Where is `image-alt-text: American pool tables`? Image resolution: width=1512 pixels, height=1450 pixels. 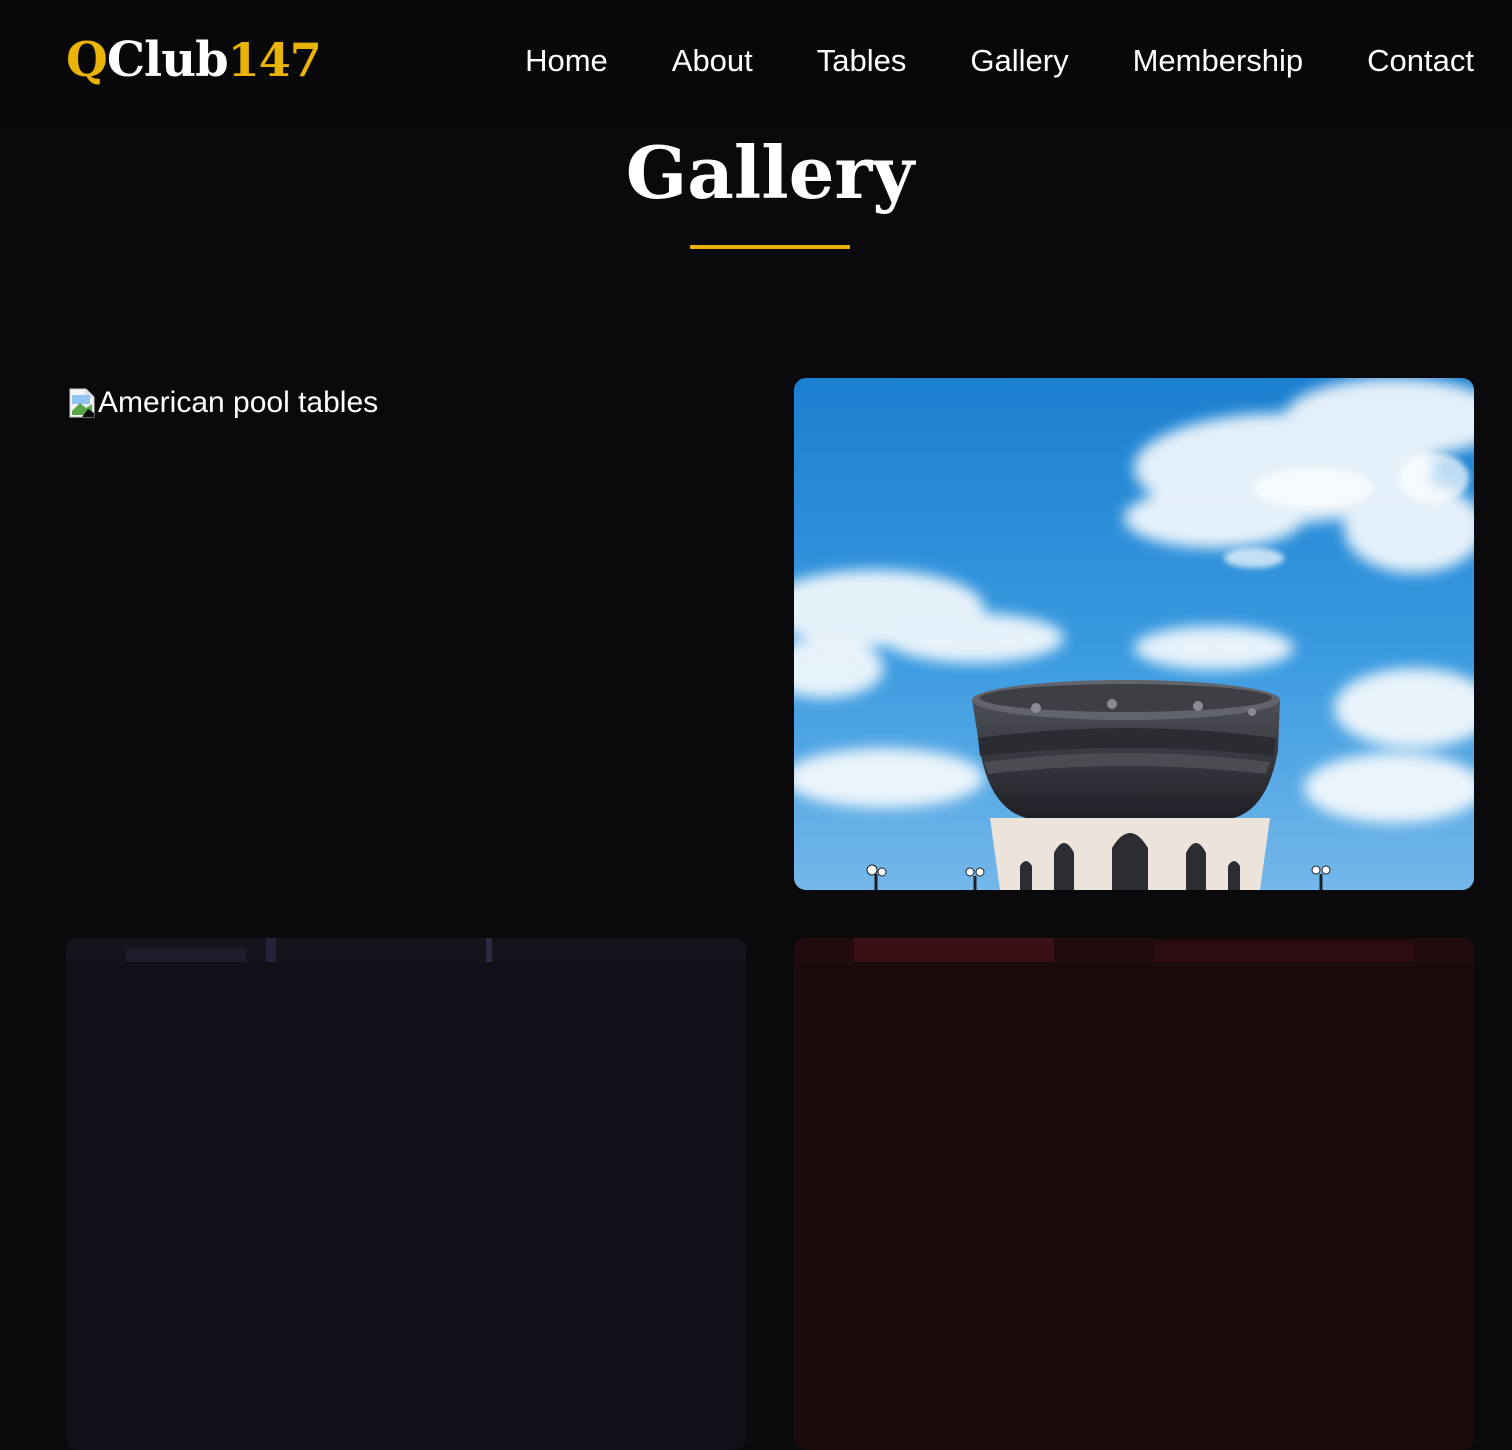
image-alt-text: American pool tables is located at coordinates (238, 402).